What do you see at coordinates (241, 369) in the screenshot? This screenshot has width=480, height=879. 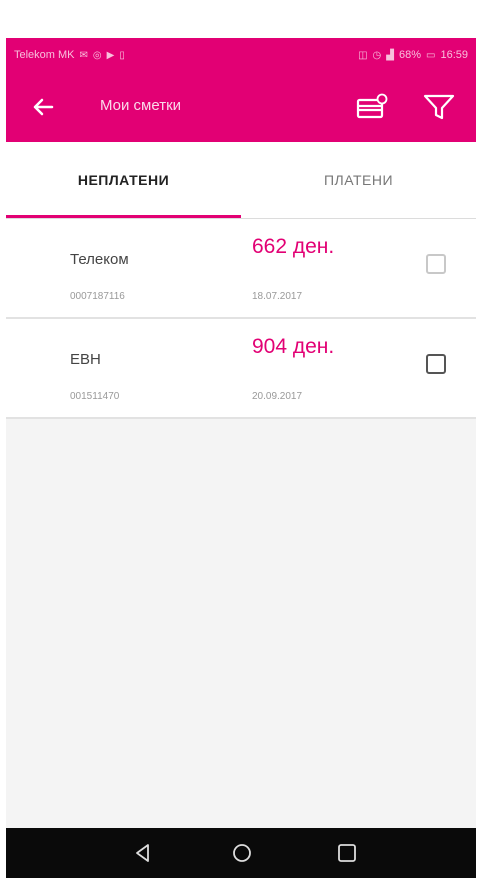 I see `bill-row-evn: ЕВН 001511470 904 ден. 20.09.2017` at bounding box center [241, 369].